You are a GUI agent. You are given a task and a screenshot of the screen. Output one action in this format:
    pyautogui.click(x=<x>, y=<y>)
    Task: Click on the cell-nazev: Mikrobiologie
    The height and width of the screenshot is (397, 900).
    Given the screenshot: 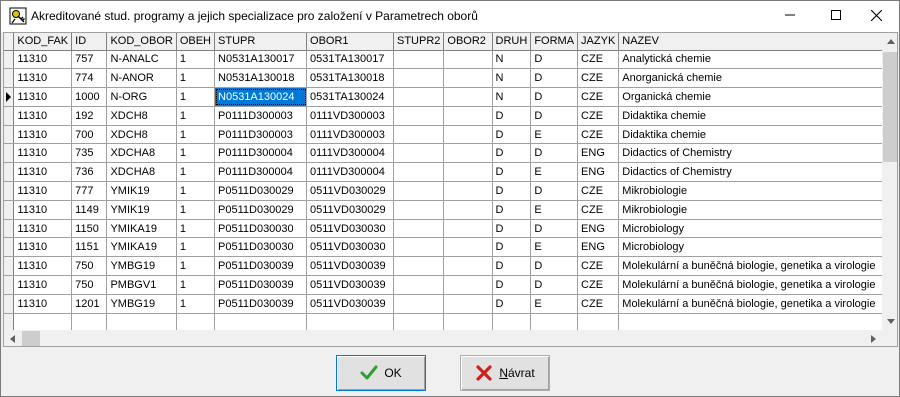 What is the action you would take?
    pyautogui.click(x=757, y=210)
    